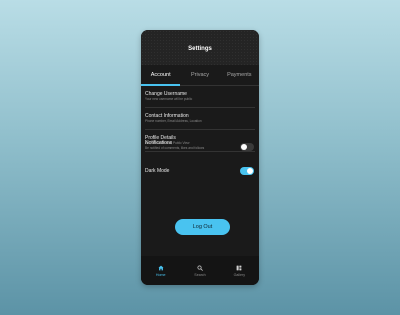 Image resolution: width=400 pixels, height=315 pixels. I want to click on nav-label: Home, so click(160, 274).